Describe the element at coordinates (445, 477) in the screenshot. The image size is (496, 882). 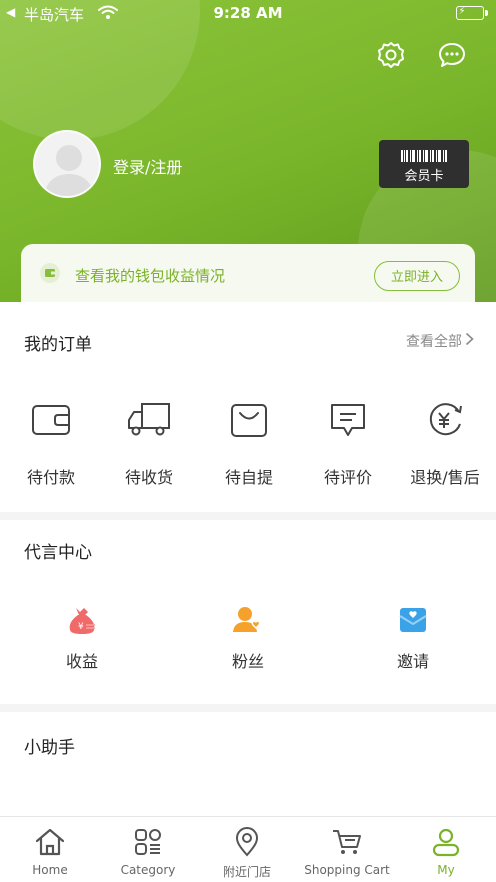
I see `order-label: 退换/售后` at that location.